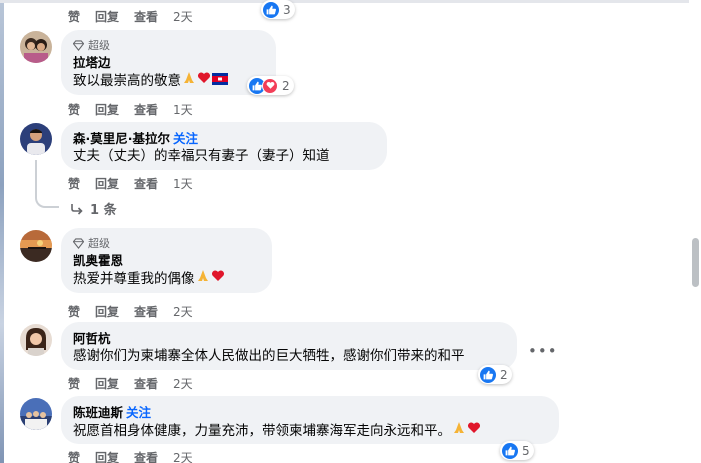  I want to click on comment-text-row: 祝愿首相身体健康，力量充沛，带领柬埔寨海军走向永远和平。, so click(310, 431).